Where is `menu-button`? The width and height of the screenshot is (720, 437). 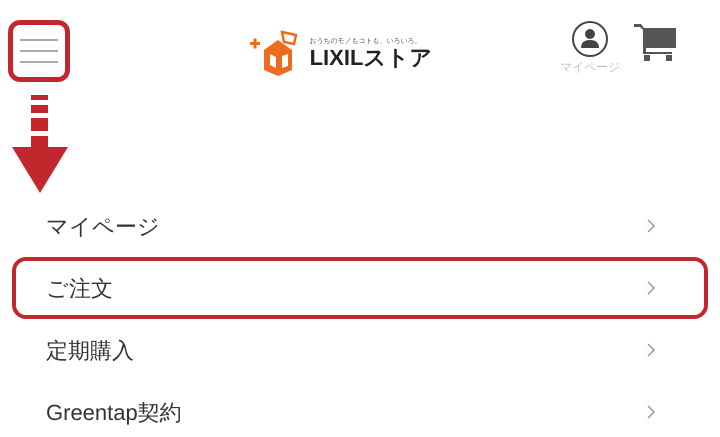
menu-button is located at coordinates (39, 51).